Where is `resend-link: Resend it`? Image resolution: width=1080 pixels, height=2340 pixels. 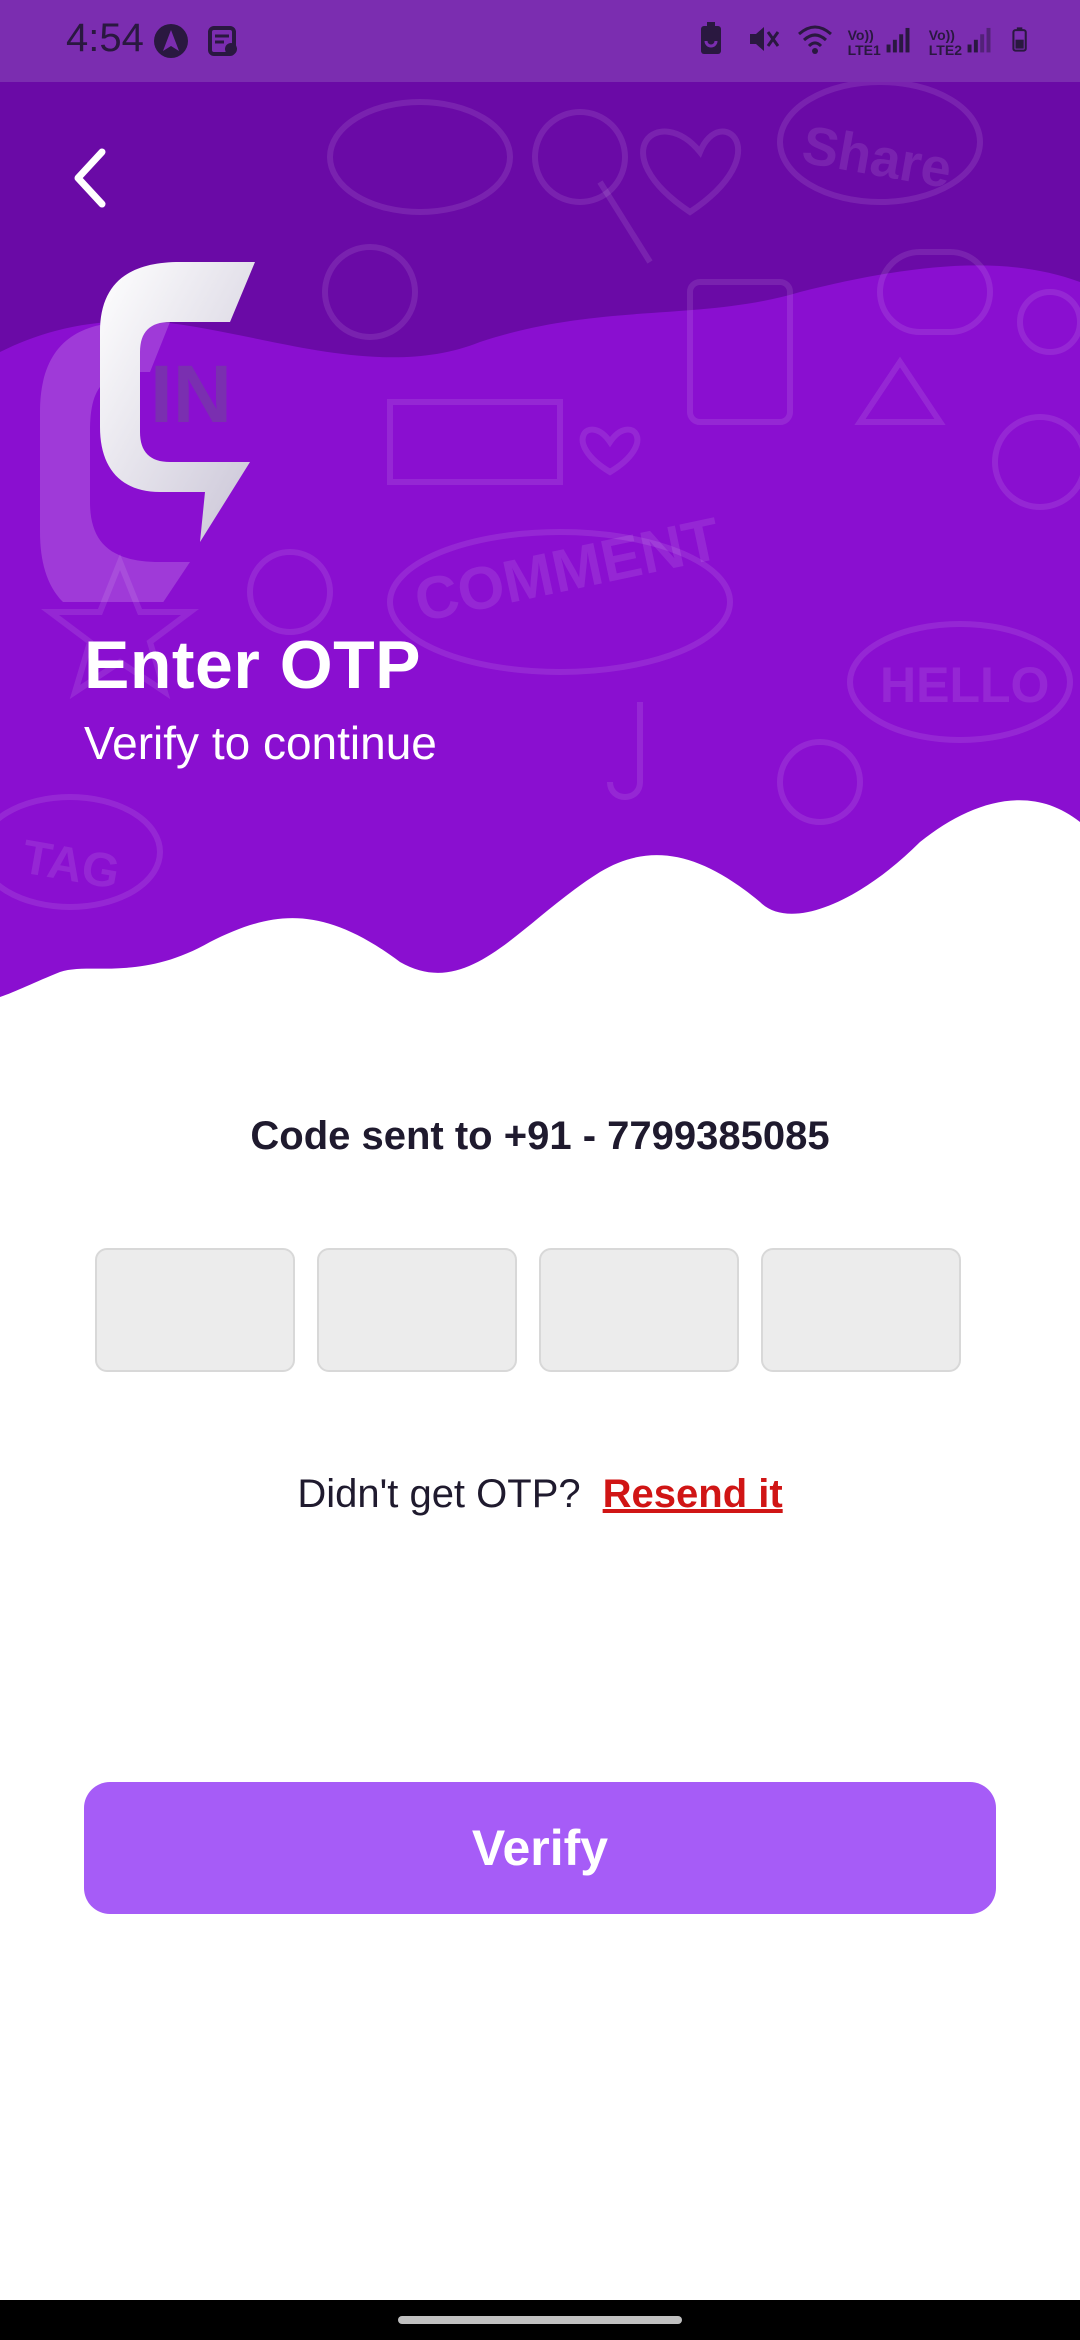 resend-link: Resend it is located at coordinates (693, 1494).